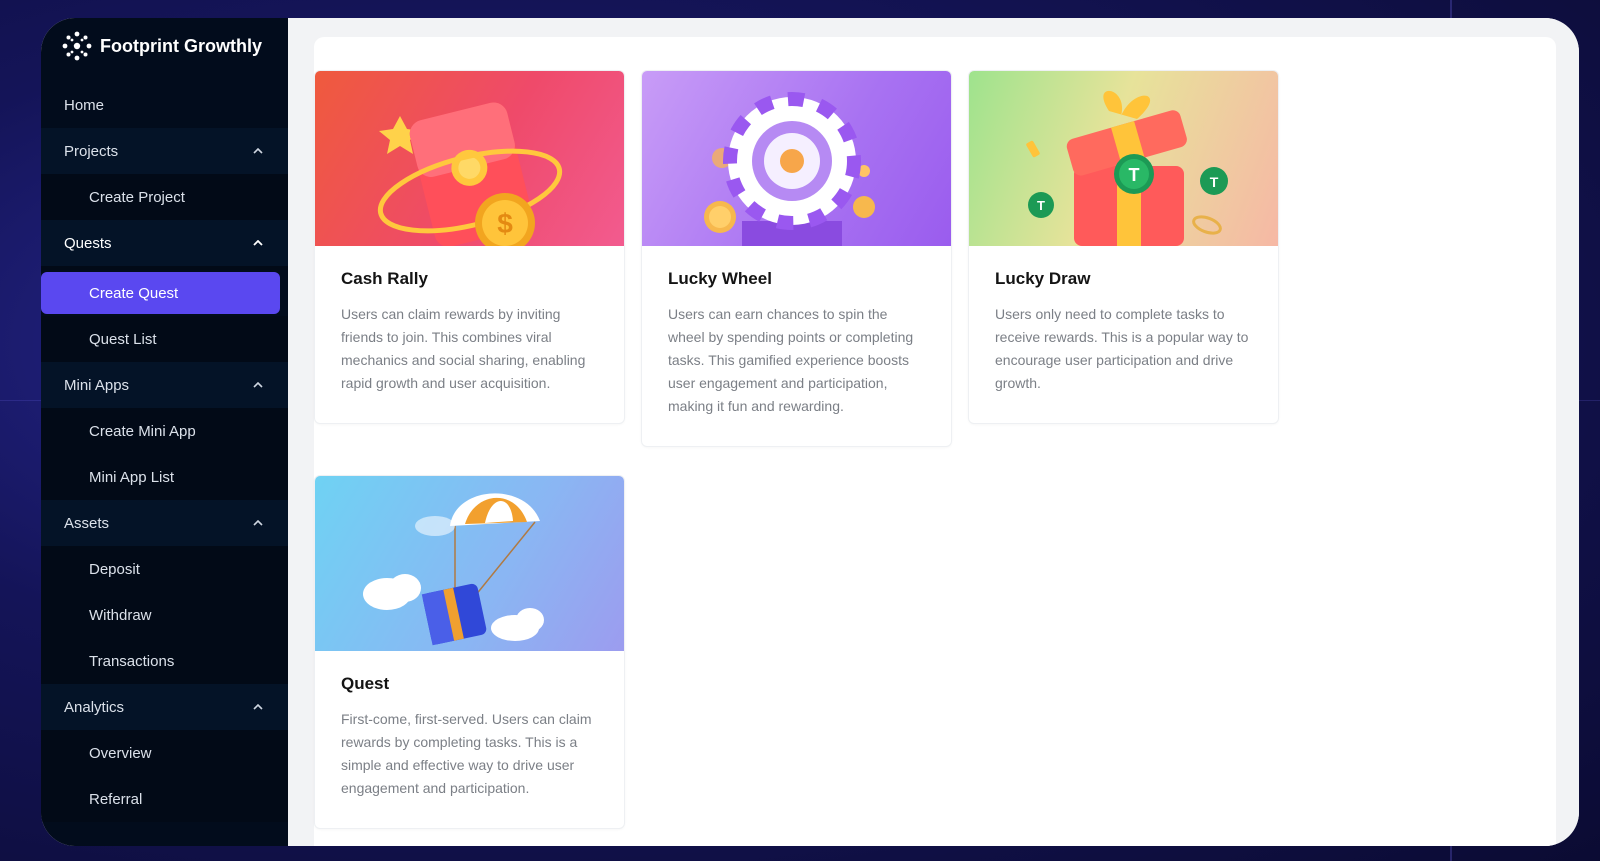 This screenshot has width=1600, height=861. Describe the element at coordinates (365, 683) in the screenshot. I see `card-title: Quest` at that location.